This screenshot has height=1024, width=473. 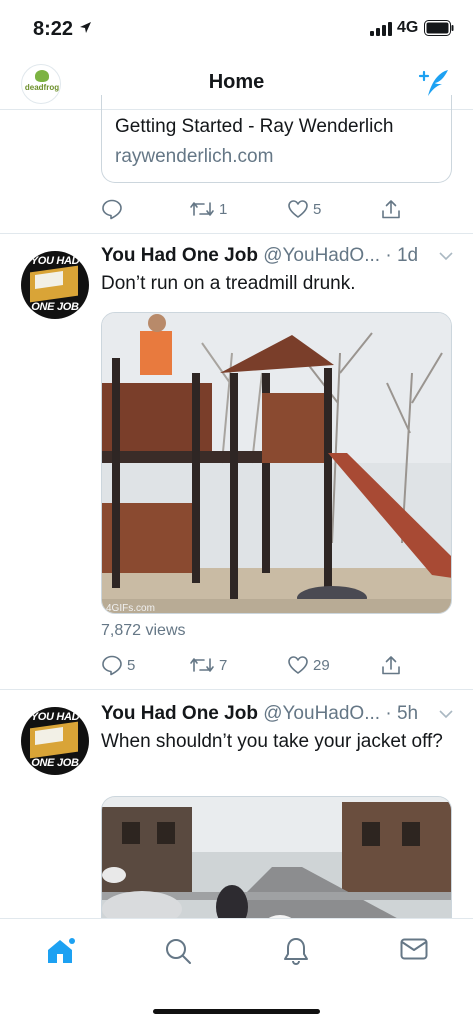 I want to click on tweet-media-video, so click(x=276, y=866).